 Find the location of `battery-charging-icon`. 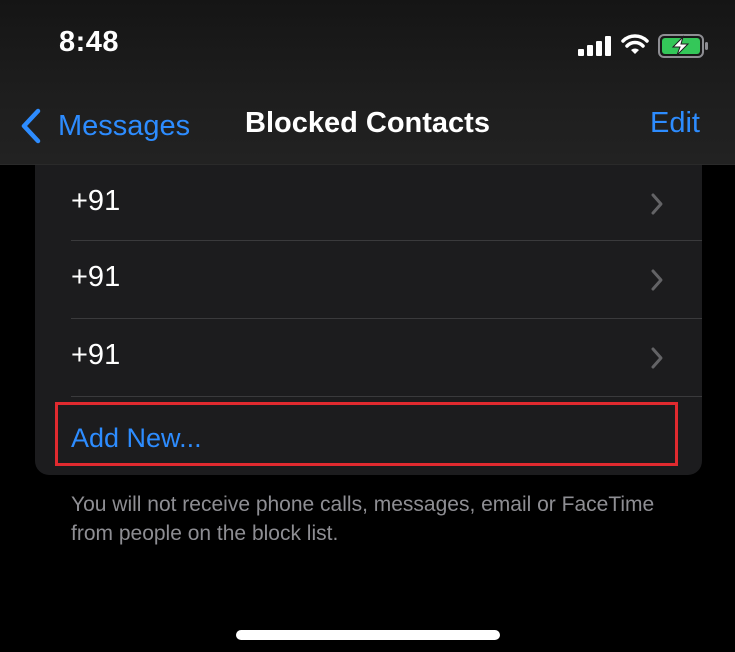

battery-charging-icon is located at coordinates (683, 46).